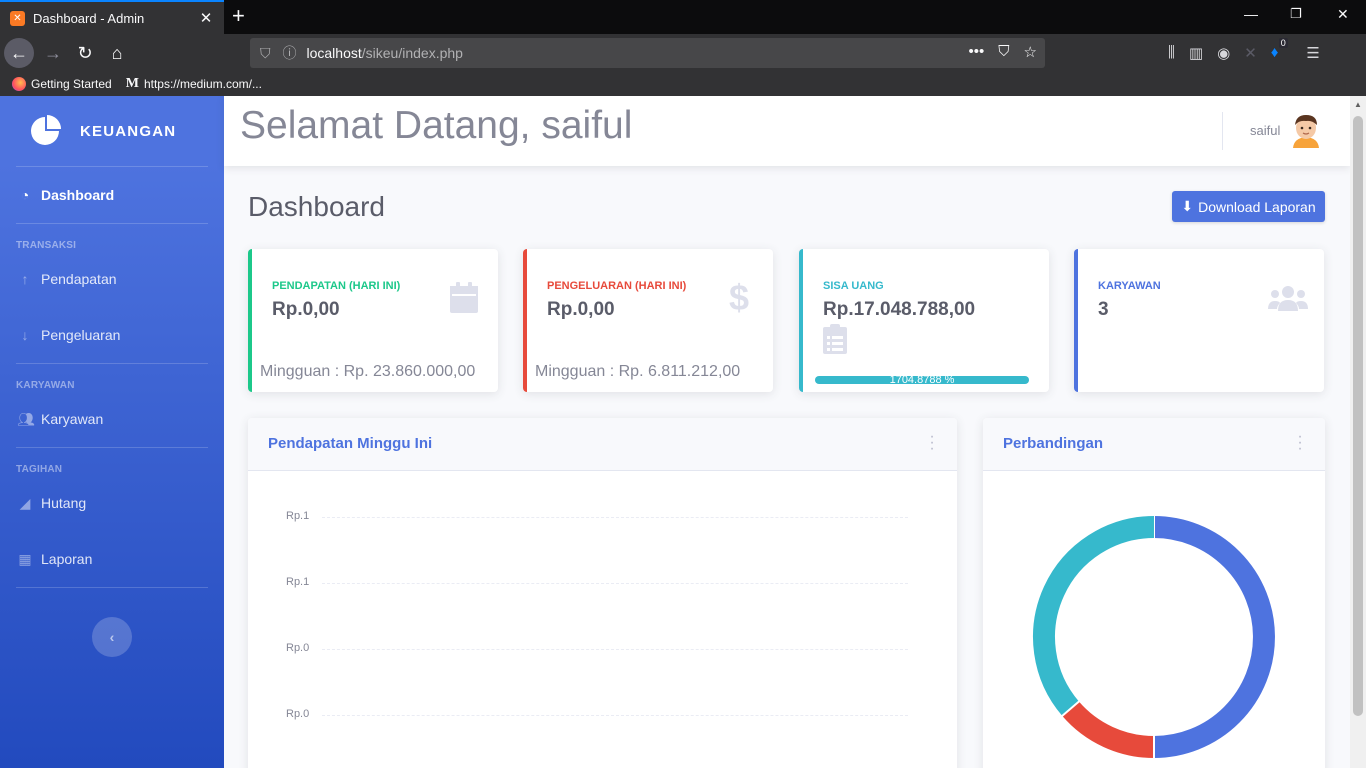 This screenshot has height=768, width=1366. Describe the element at coordinates (1306, 130) in the screenshot. I see `avatar` at that location.